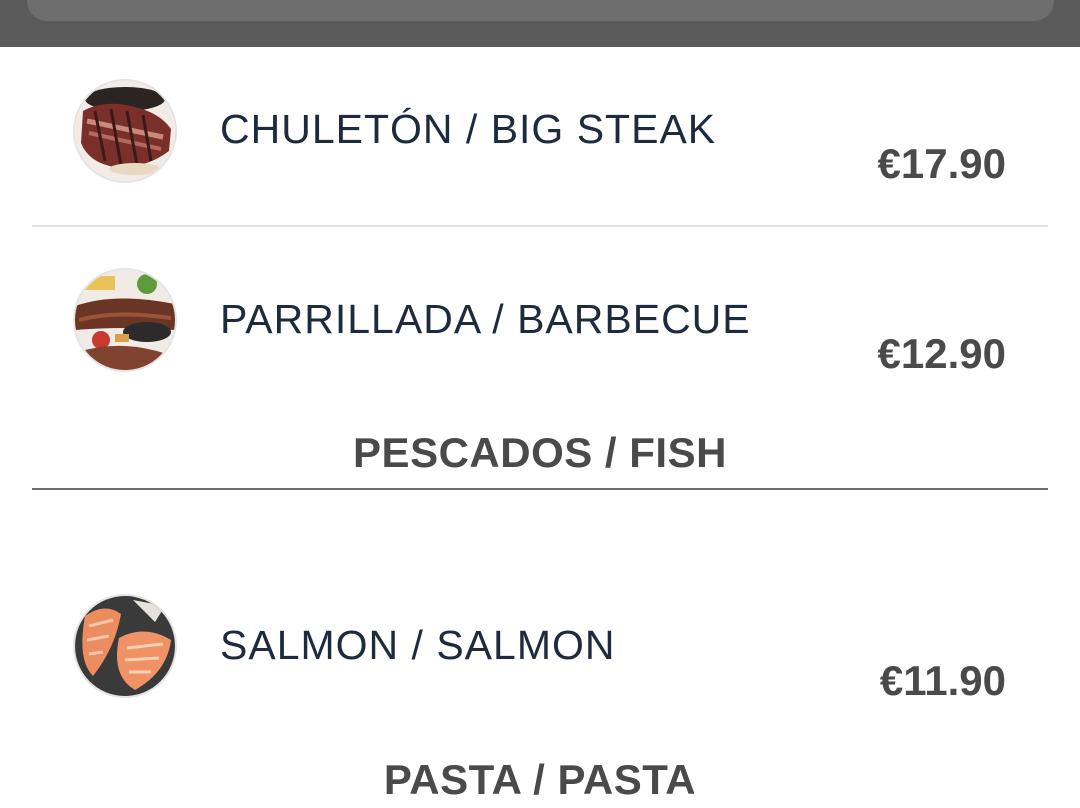  I want to click on section-title-fish: PESCADOS / FISH, so click(540, 452).